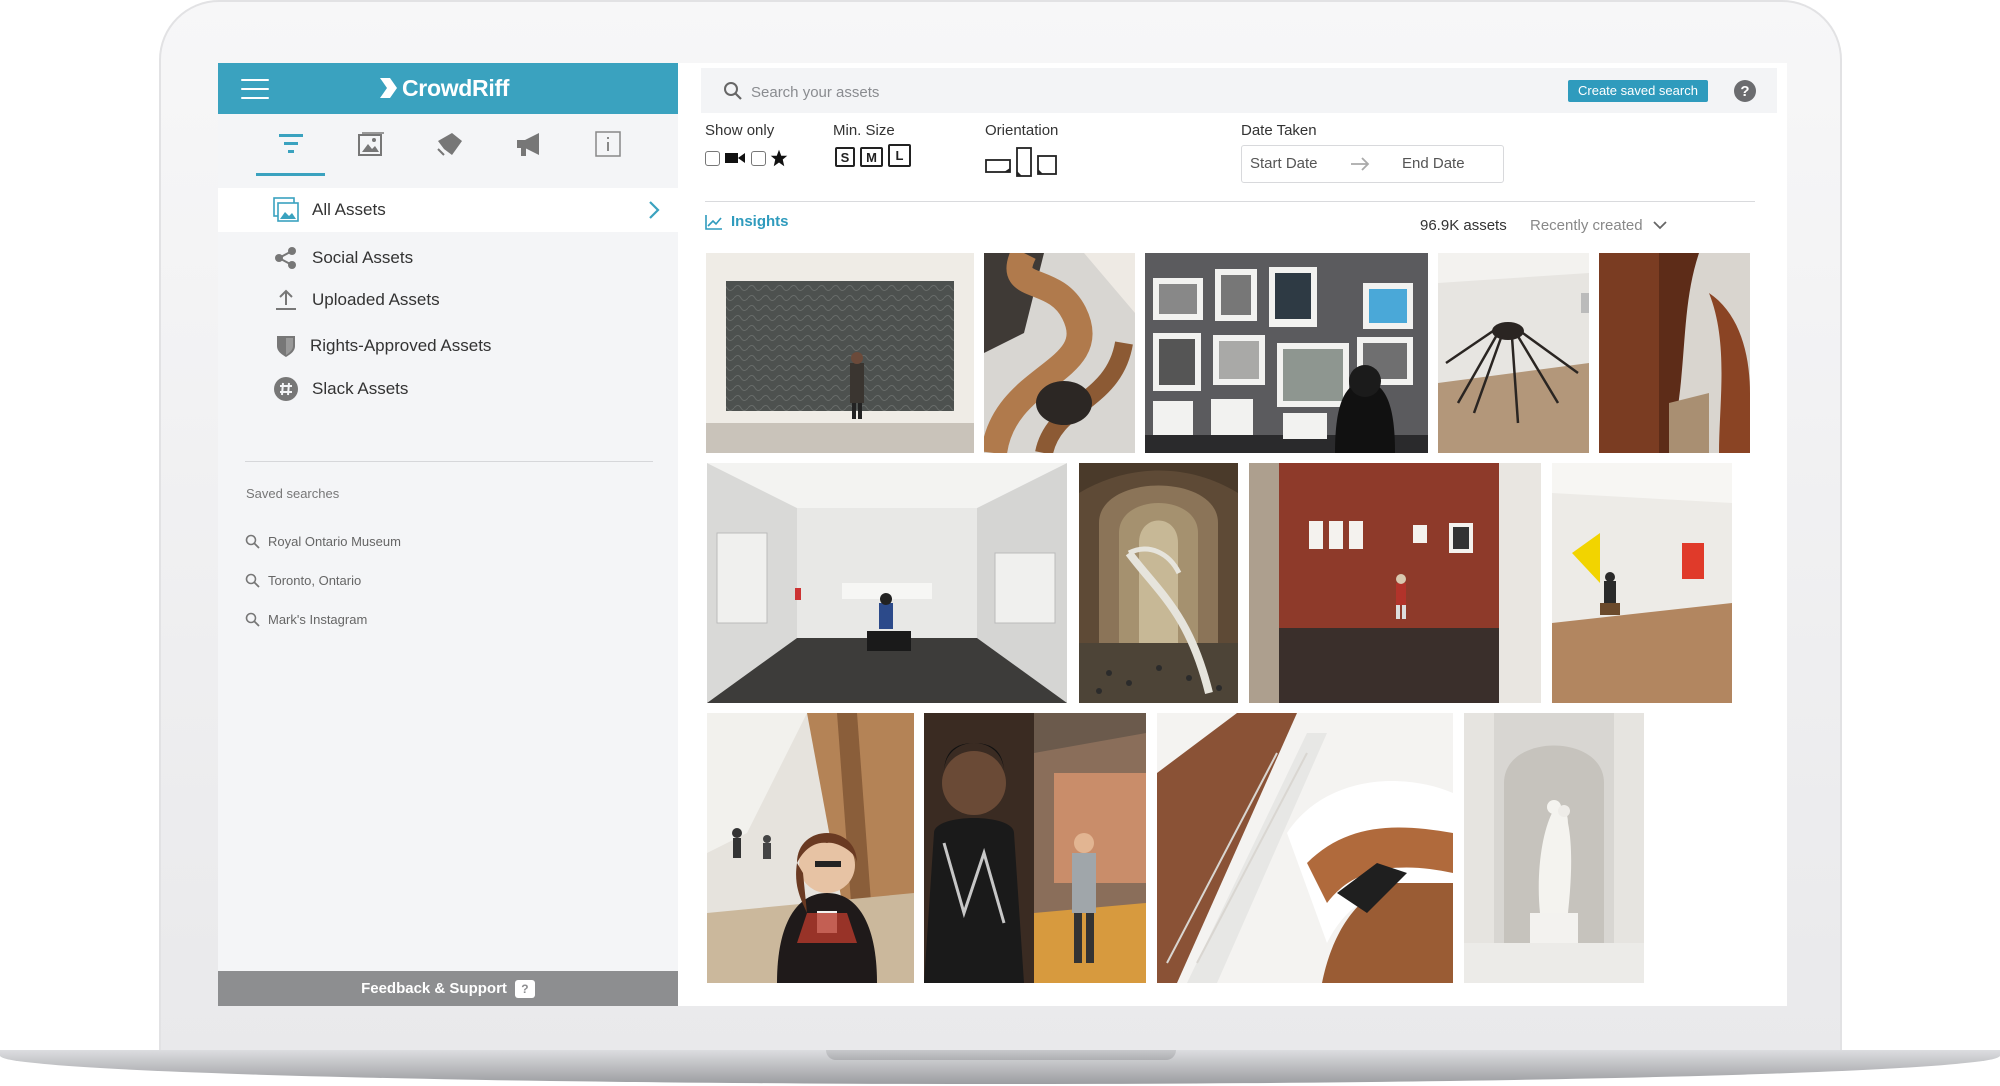  What do you see at coordinates (998, 166) in the screenshot?
I see `landscape-orientation-icon` at bounding box center [998, 166].